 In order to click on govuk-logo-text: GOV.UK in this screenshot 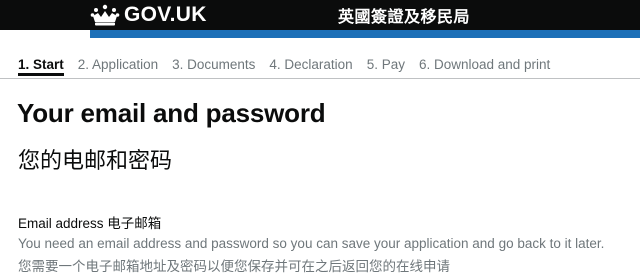, I will do `click(165, 14)`.